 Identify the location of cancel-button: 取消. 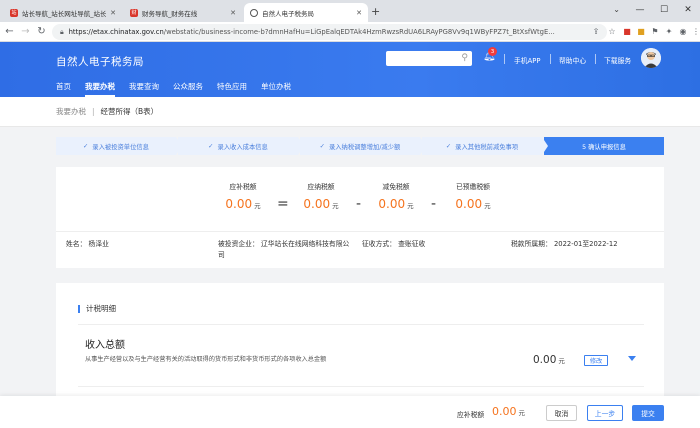
(561, 413).